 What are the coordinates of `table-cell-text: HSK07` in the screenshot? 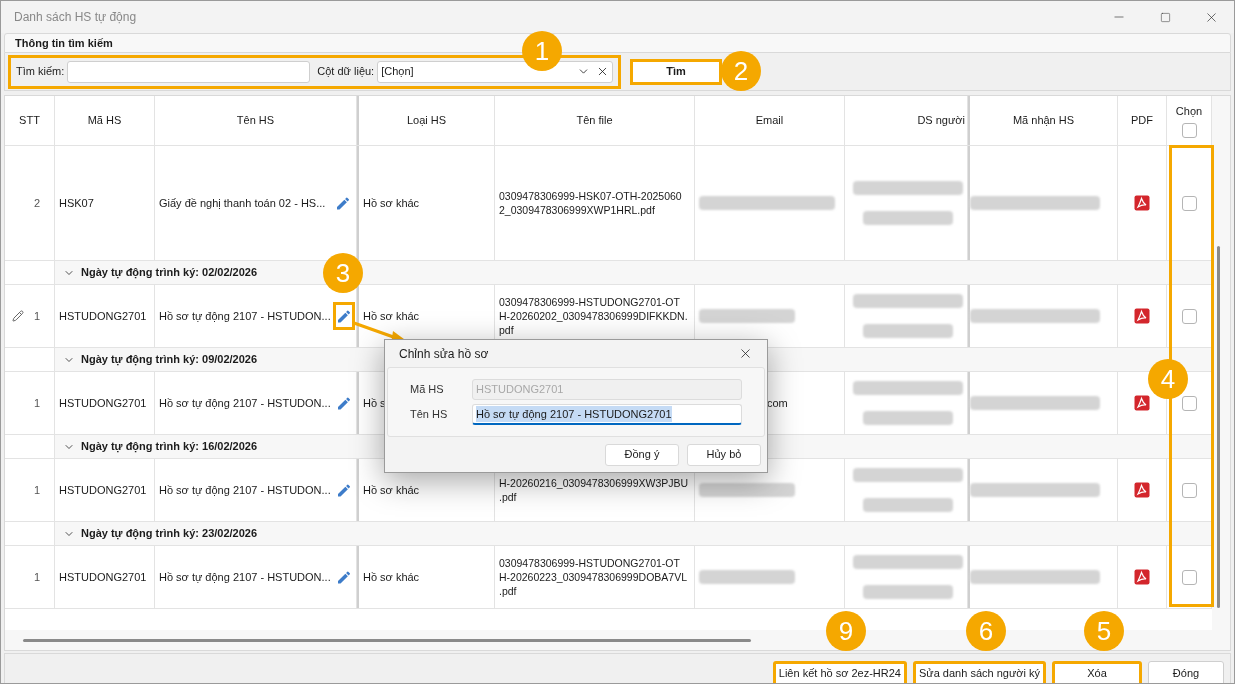 It's located at (76, 203).